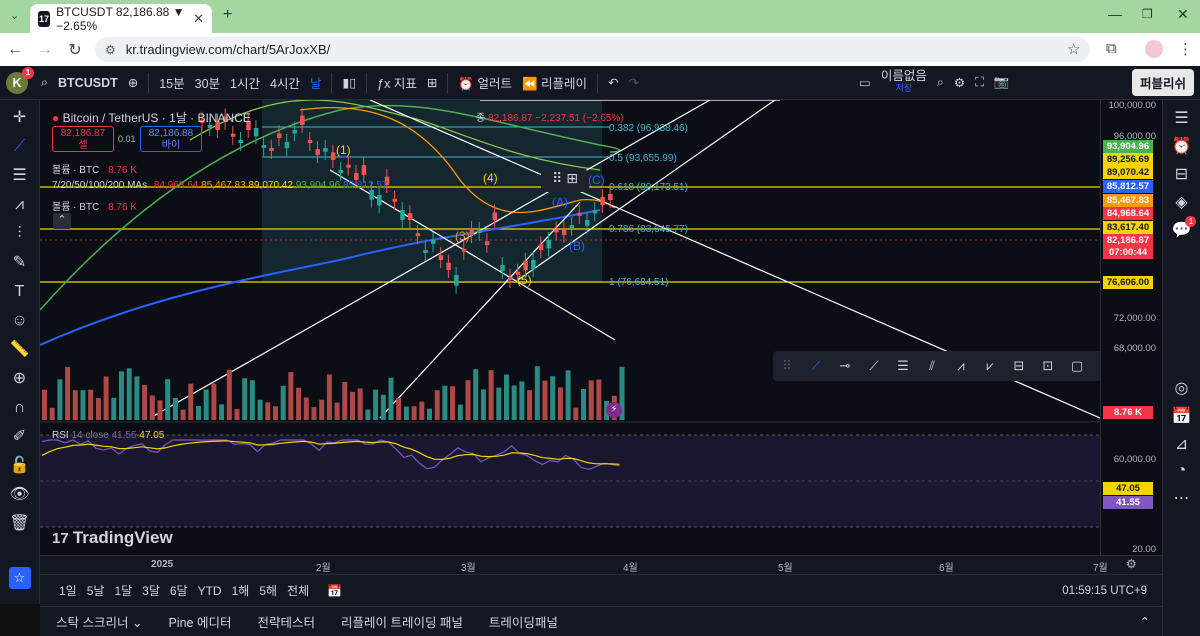 The width and height of the screenshot is (1200, 636). I want to click on range-1m: 1달, so click(123, 590).